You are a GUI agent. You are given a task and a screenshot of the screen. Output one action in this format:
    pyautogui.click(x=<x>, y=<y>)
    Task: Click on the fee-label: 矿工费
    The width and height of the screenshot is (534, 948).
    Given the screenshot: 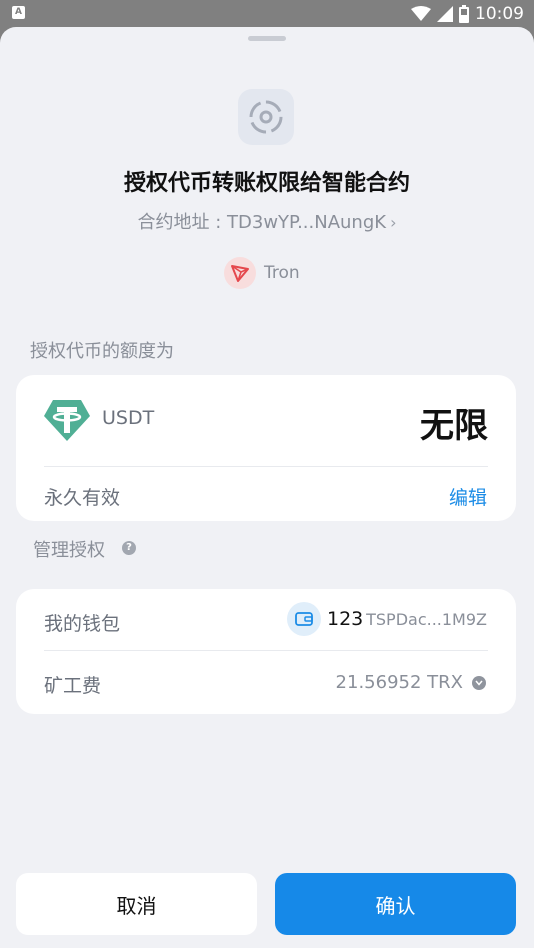 What is the action you would take?
    pyautogui.click(x=73, y=686)
    